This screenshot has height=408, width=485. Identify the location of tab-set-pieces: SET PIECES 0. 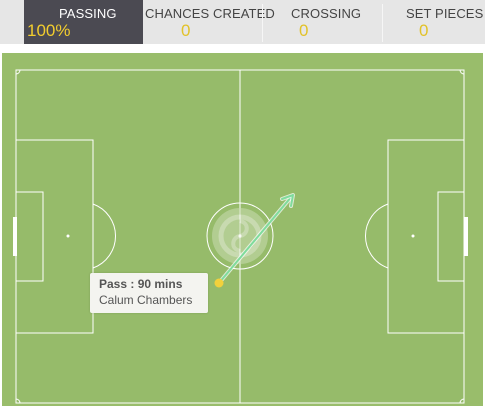
(434, 22).